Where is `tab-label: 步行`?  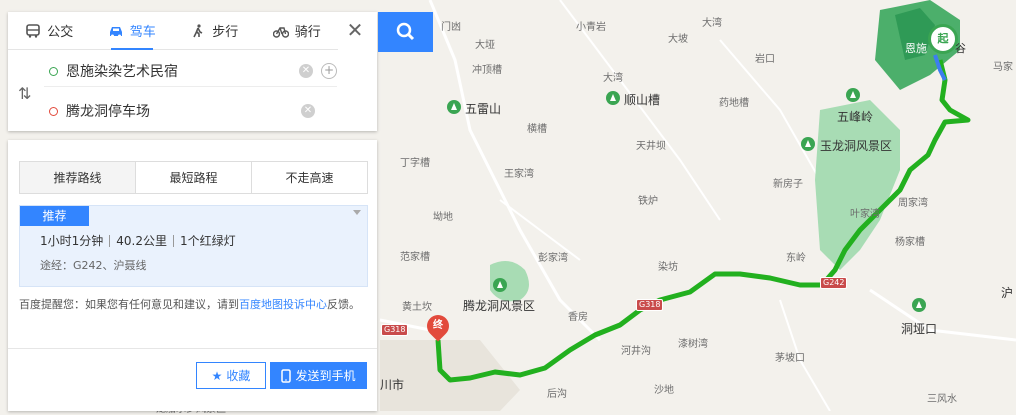
tab-label: 步行 is located at coordinates (225, 32).